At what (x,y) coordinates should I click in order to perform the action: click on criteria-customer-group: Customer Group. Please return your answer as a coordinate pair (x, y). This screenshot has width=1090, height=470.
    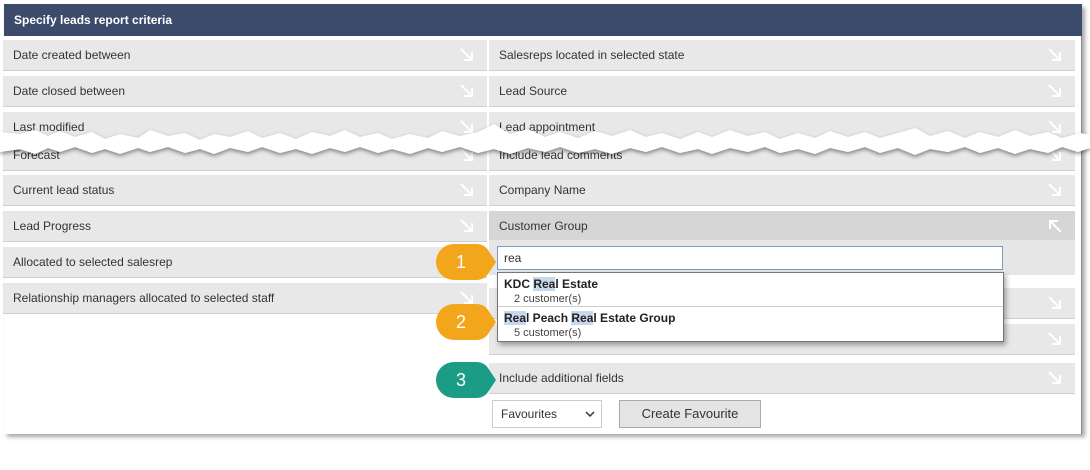
    Looking at the image, I should click on (782, 226).